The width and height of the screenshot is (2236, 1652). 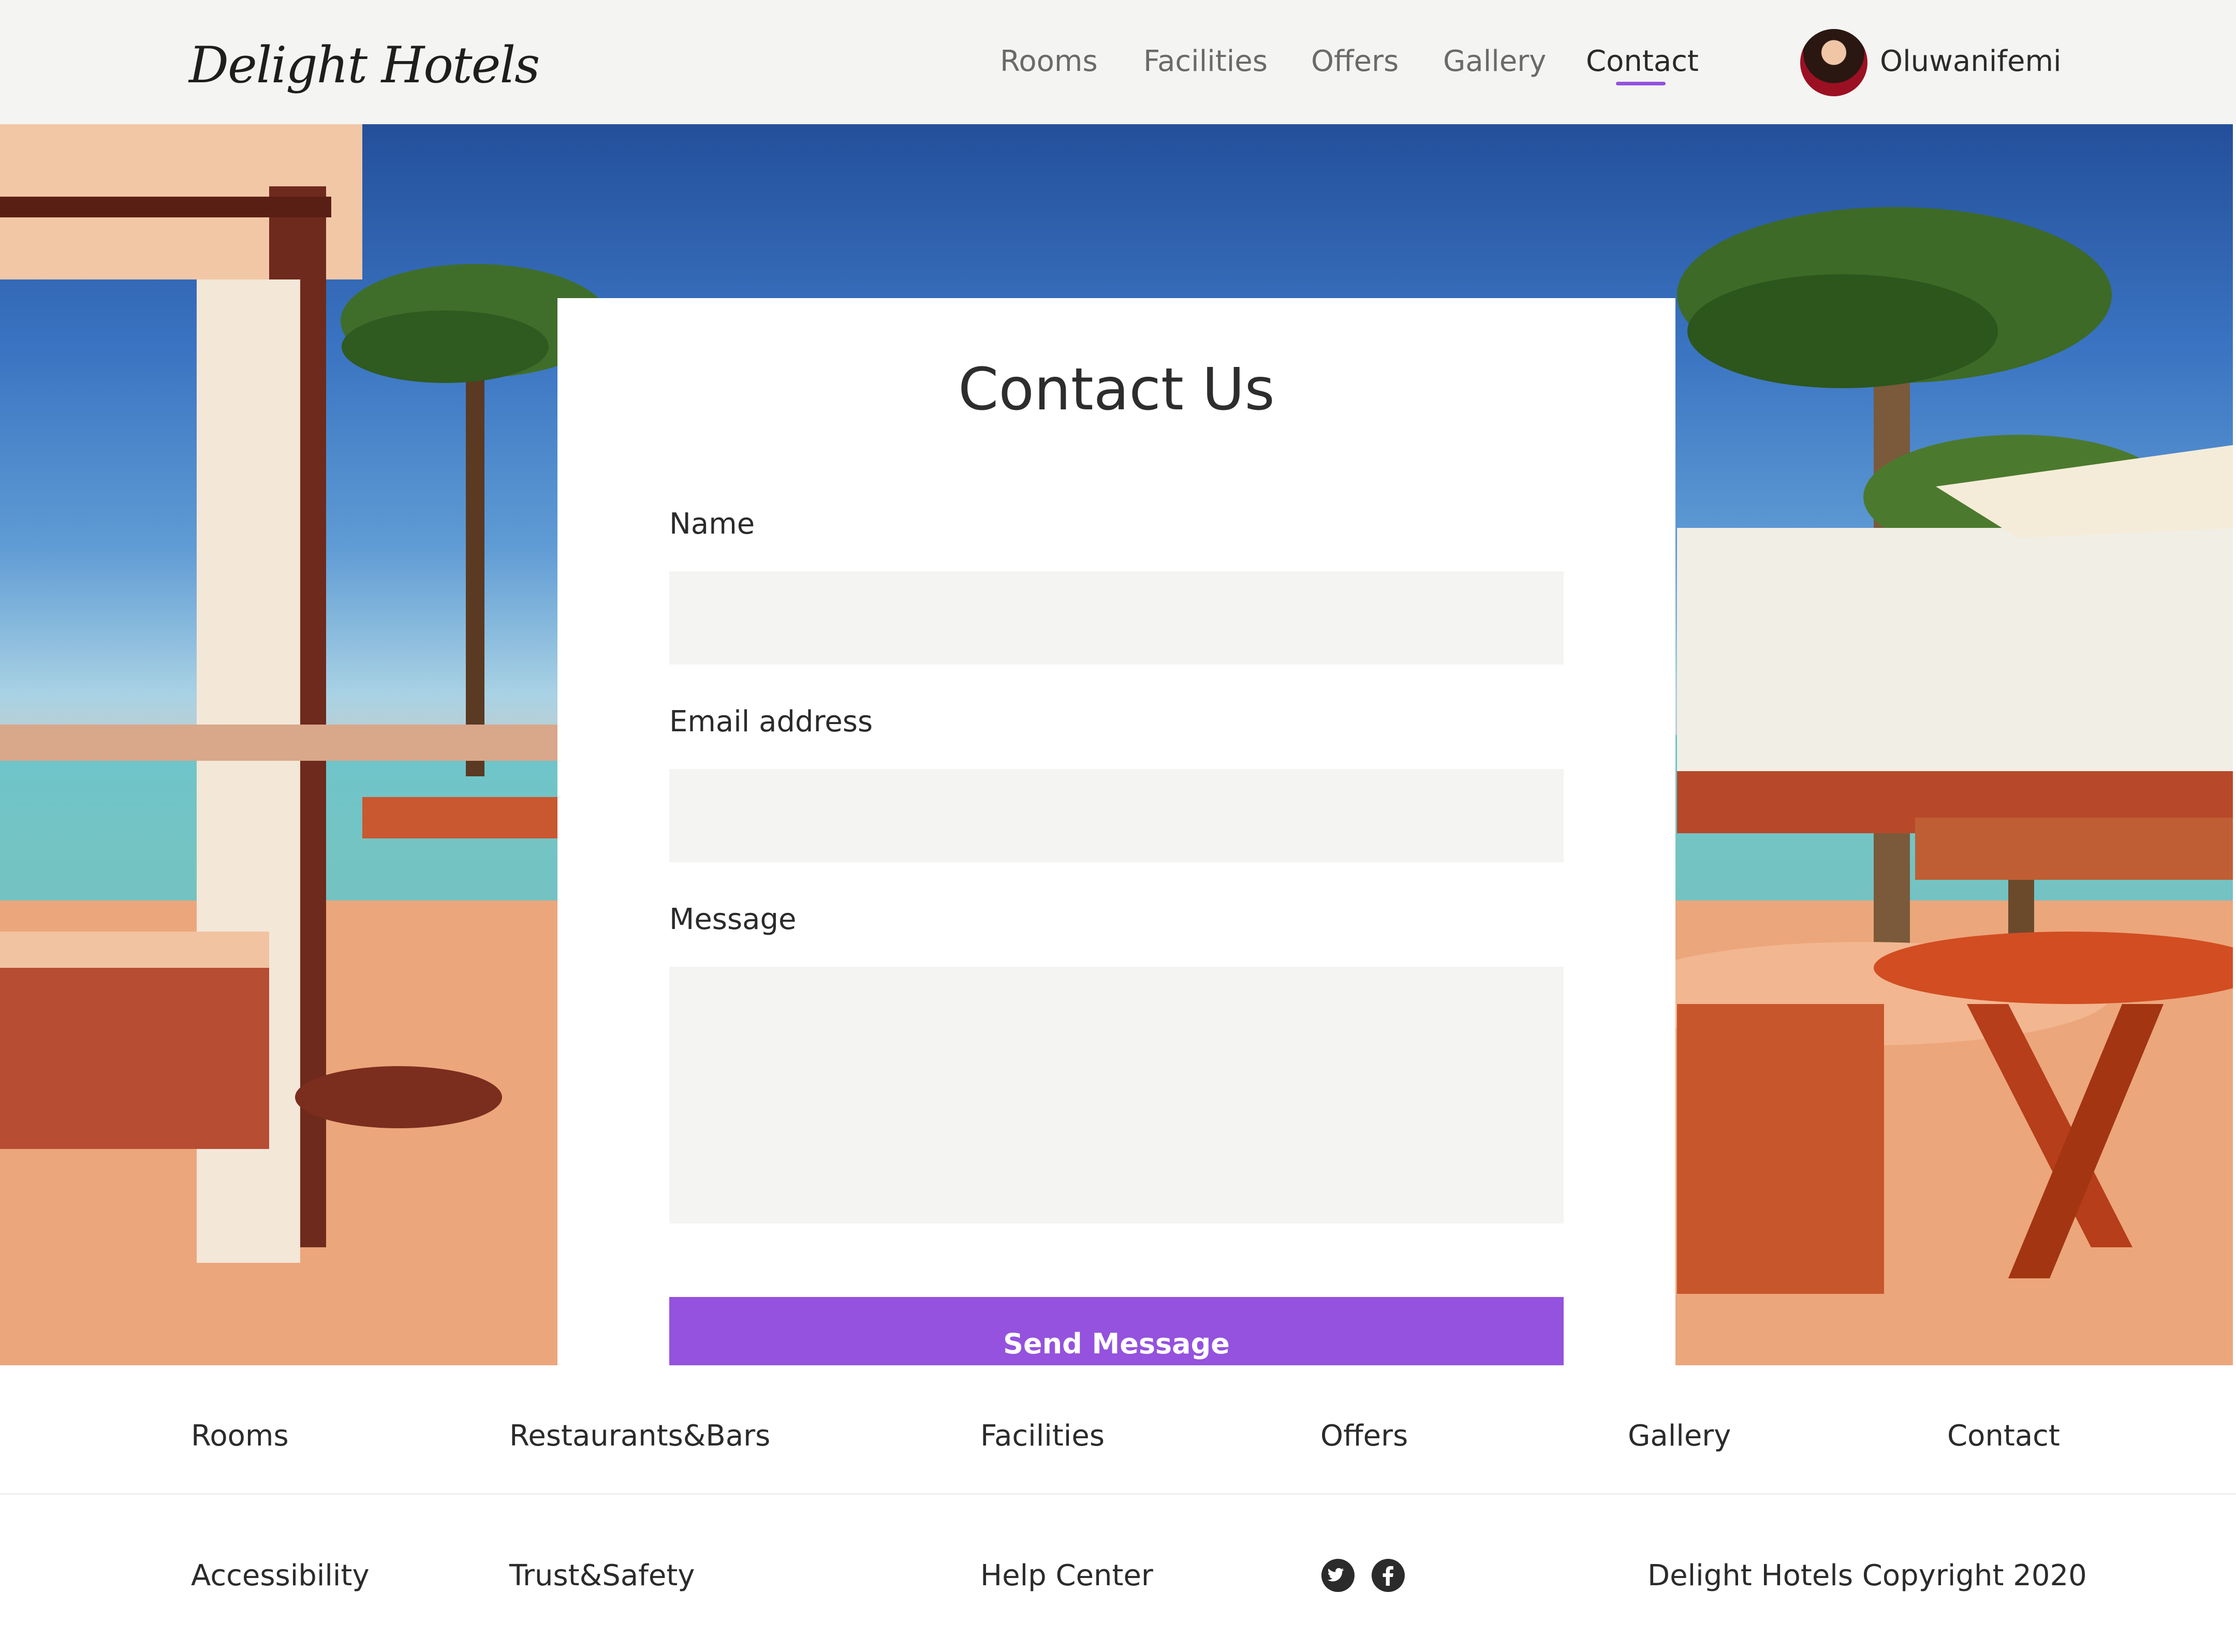 I want to click on name-label: Name, so click(x=712, y=524).